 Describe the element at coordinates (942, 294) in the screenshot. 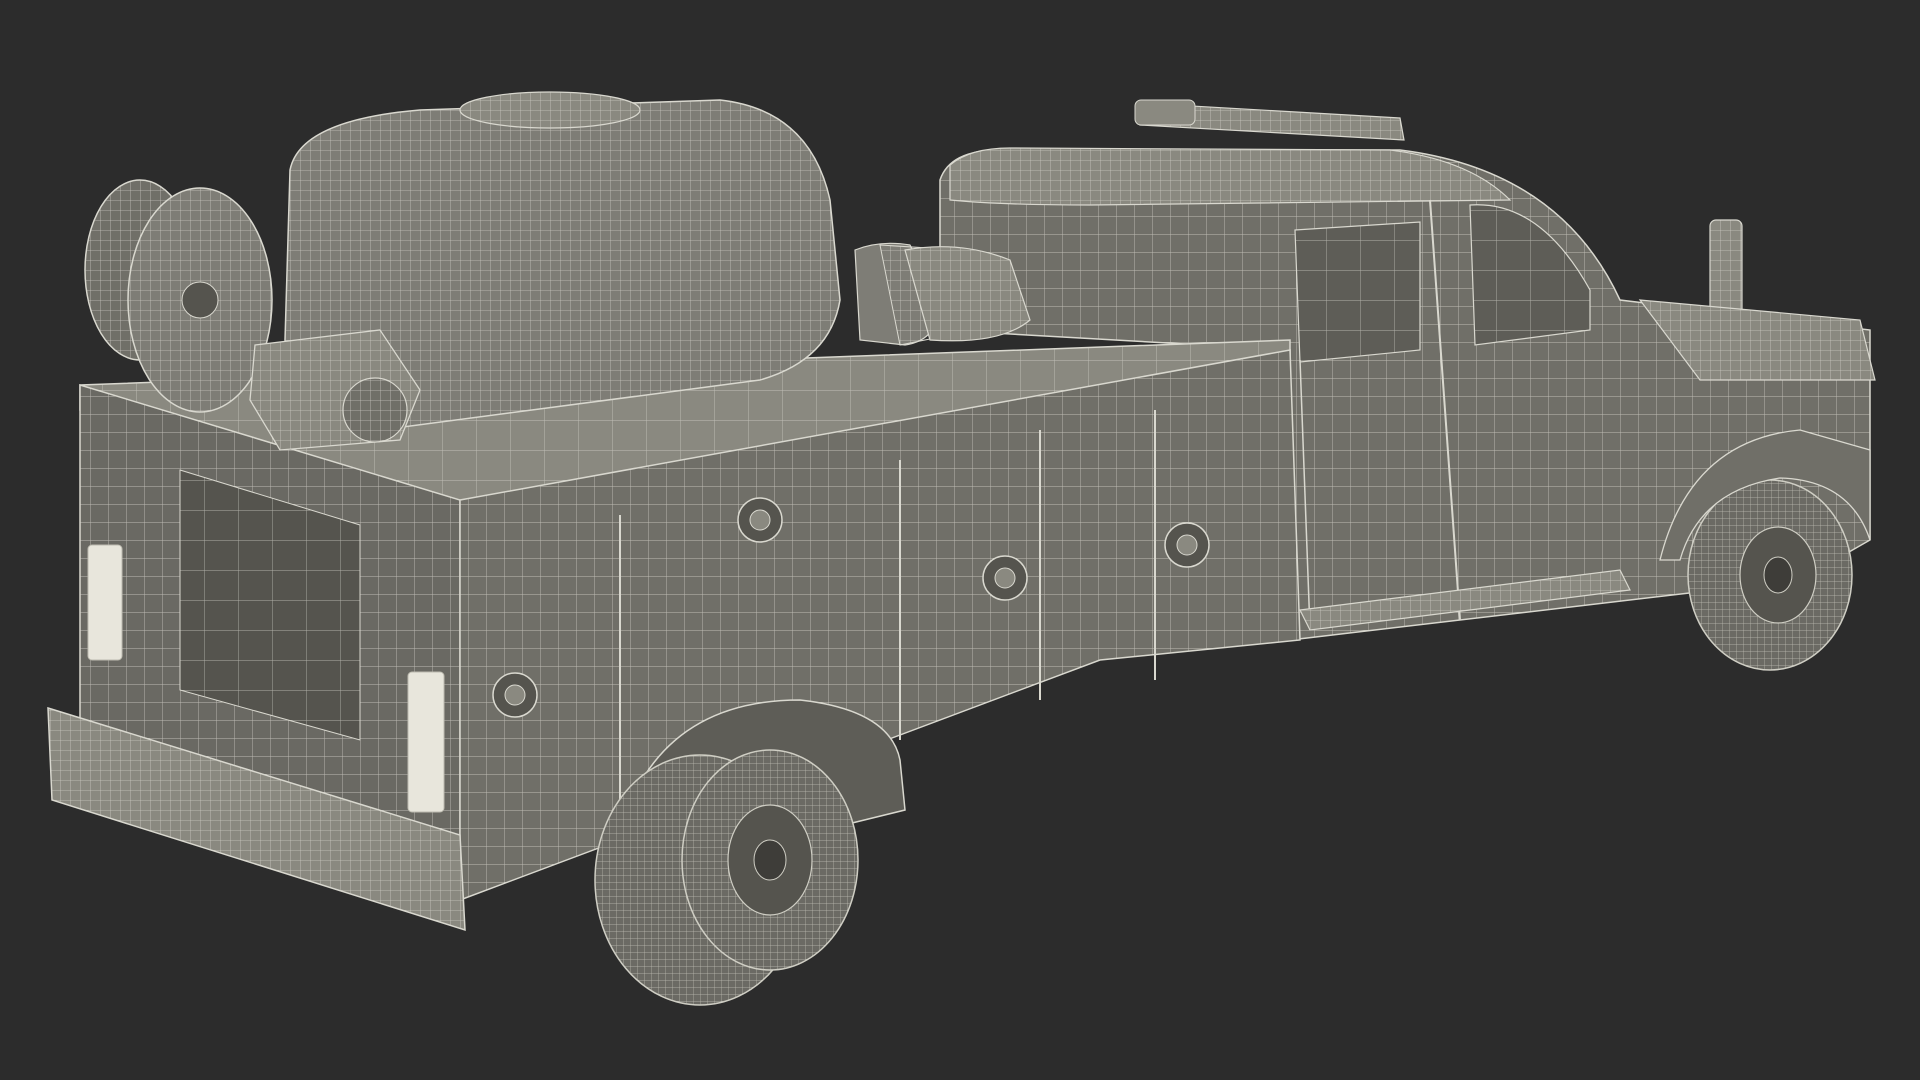

I see `mid-hose-reel` at that location.